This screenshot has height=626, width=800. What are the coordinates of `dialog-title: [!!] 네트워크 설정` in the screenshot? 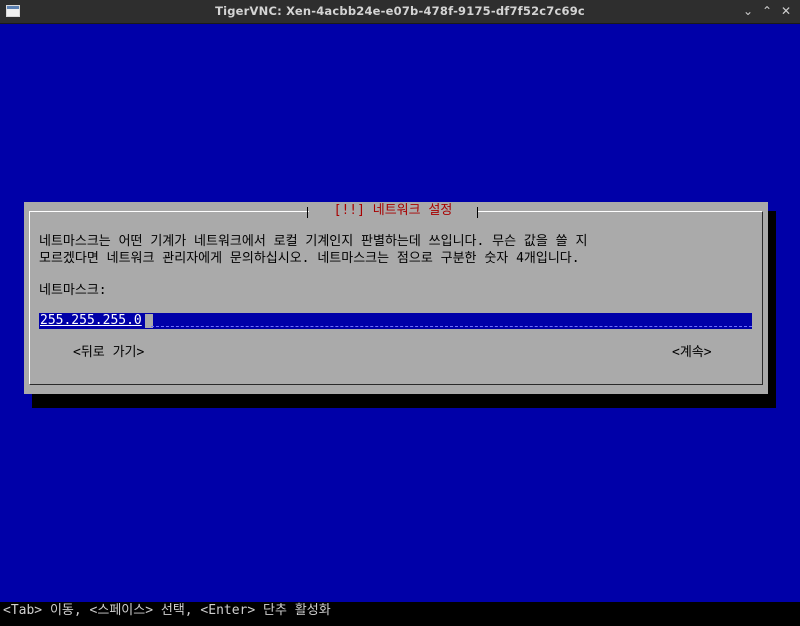 It's located at (393, 211).